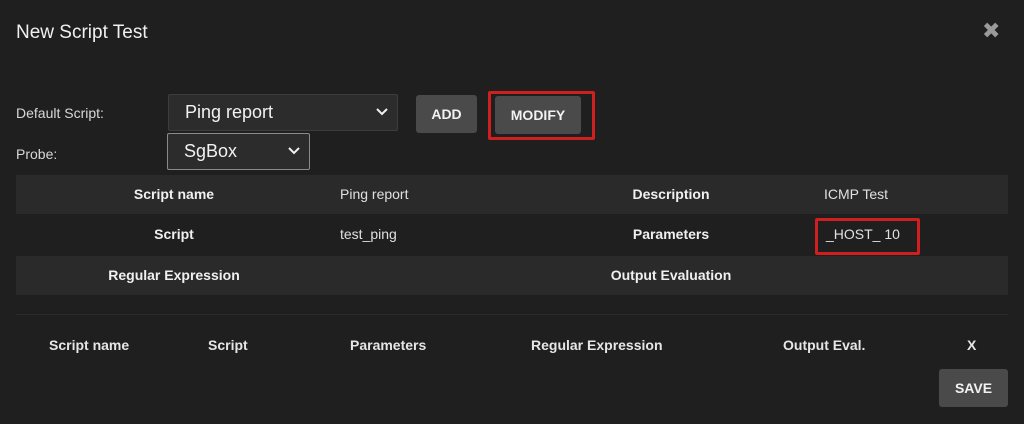  Describe the element at coordinates (597, 345) in the screenshot. I see `col-regex: Regular Expression` at that location.